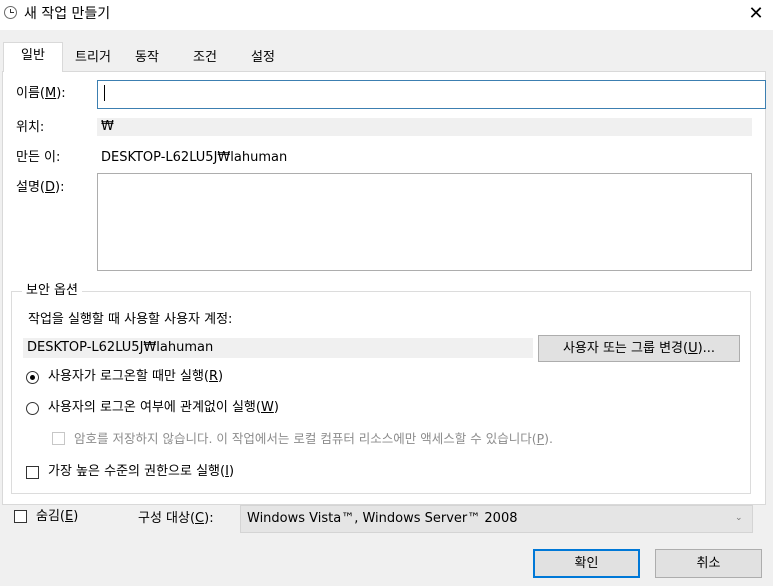 The width and height of the screenshot is (773, 586). I want to click on tab-triggers: 트리거, so click(93, 58).